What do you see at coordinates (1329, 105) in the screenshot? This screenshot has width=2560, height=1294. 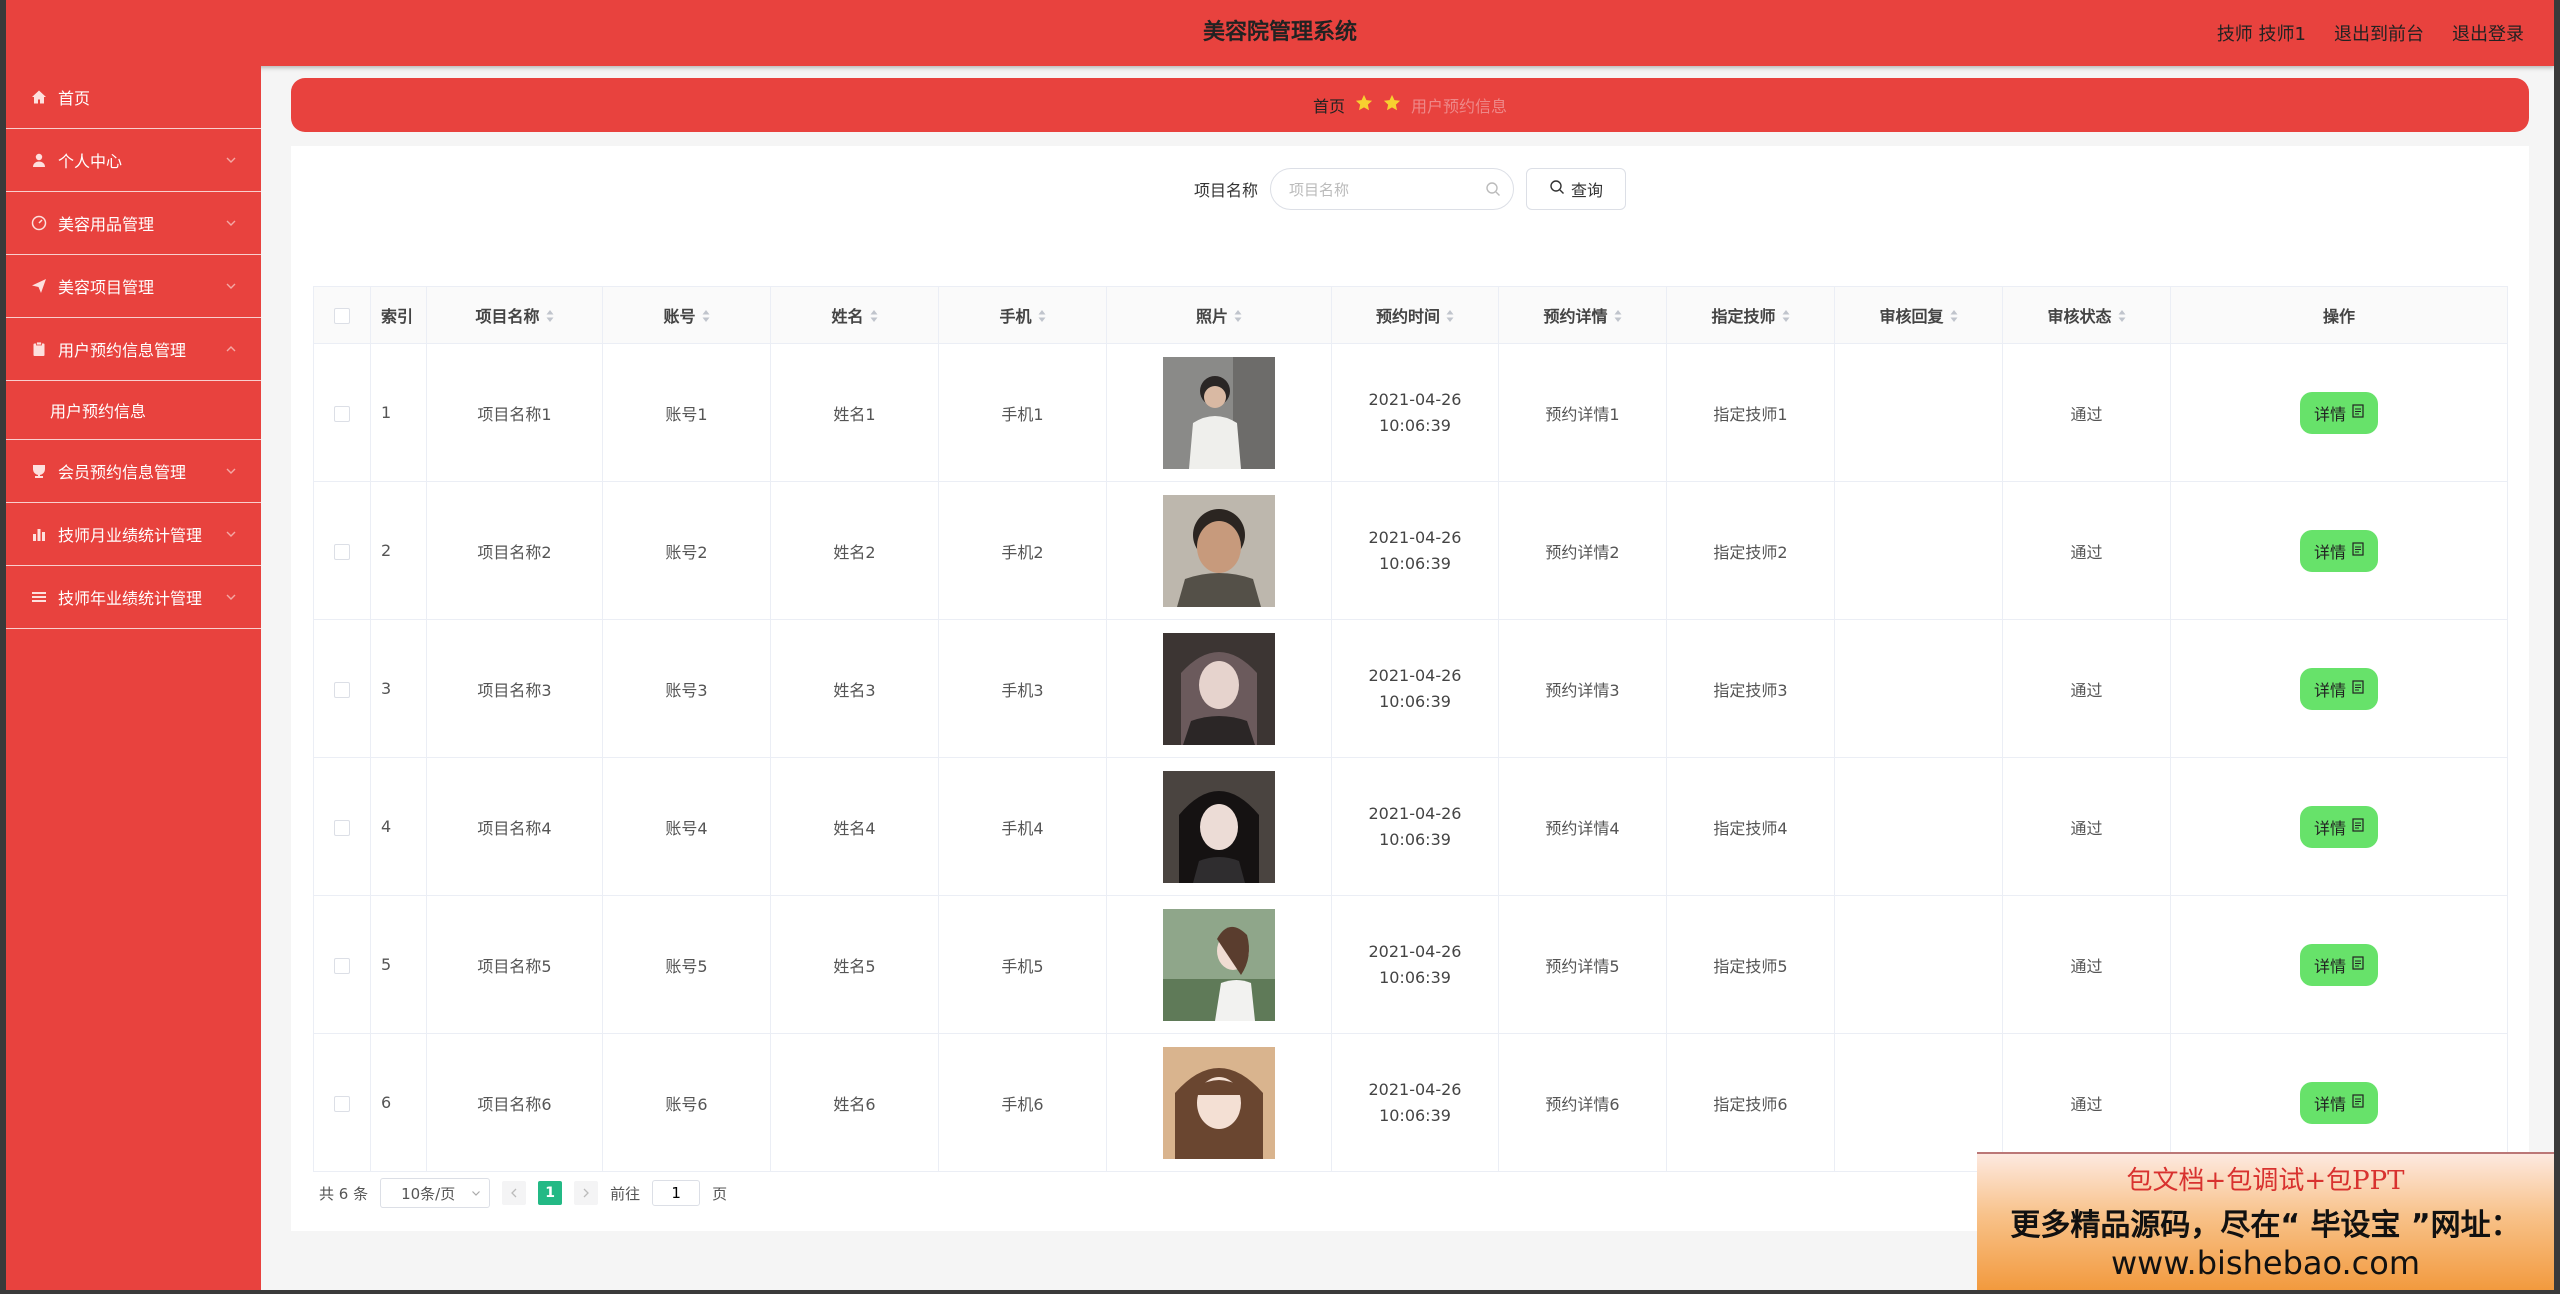 I see `breadcrumb-home: 首页` at bounding box center [1329, 105].